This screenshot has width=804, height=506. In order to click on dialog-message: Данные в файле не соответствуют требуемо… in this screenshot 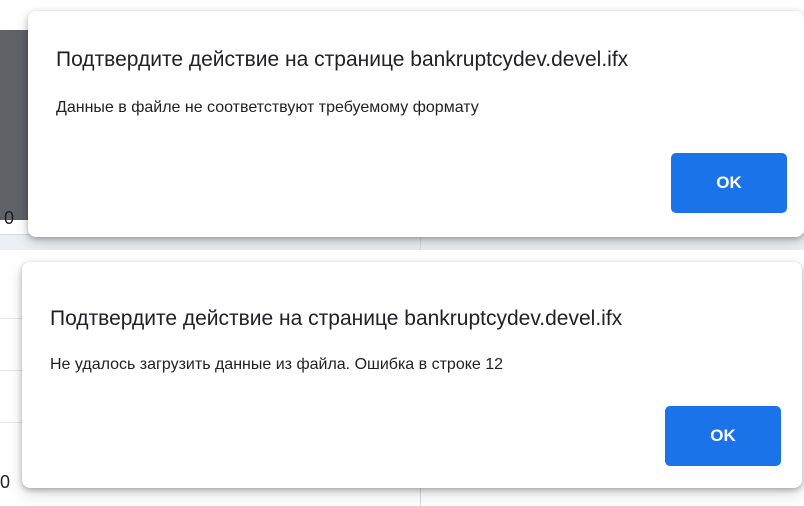, I will do `click(267, 107)`.